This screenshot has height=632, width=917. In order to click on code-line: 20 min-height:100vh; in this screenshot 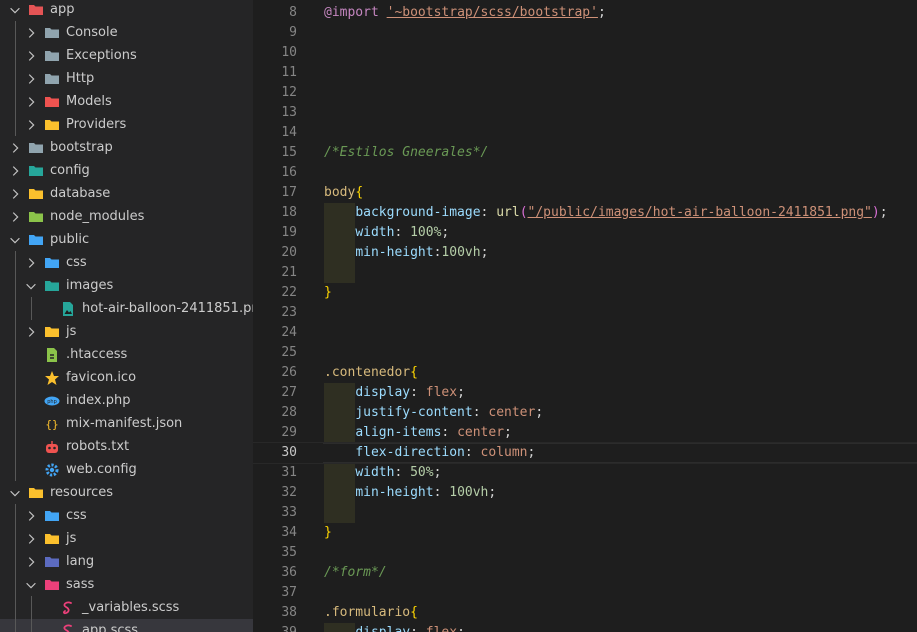, I will do `click(585, 253)`.